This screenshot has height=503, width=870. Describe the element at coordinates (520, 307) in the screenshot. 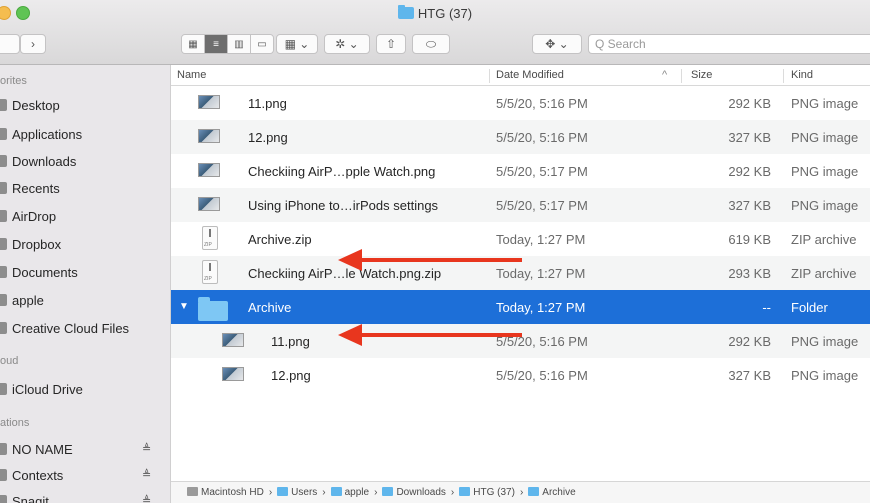

I see `table-row: ▼ Archive Today, 1:27 PM -- Folder` at that location.